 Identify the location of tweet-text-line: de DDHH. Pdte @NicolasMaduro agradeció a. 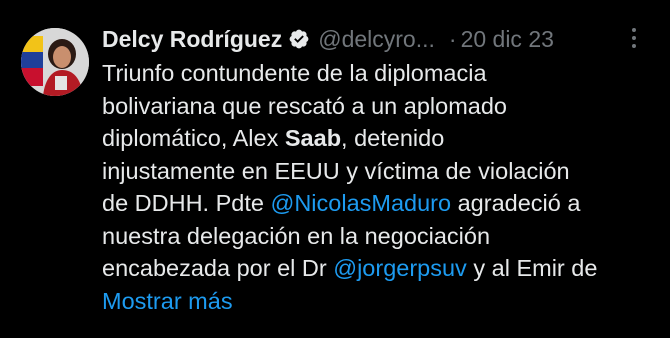
(382, 203).